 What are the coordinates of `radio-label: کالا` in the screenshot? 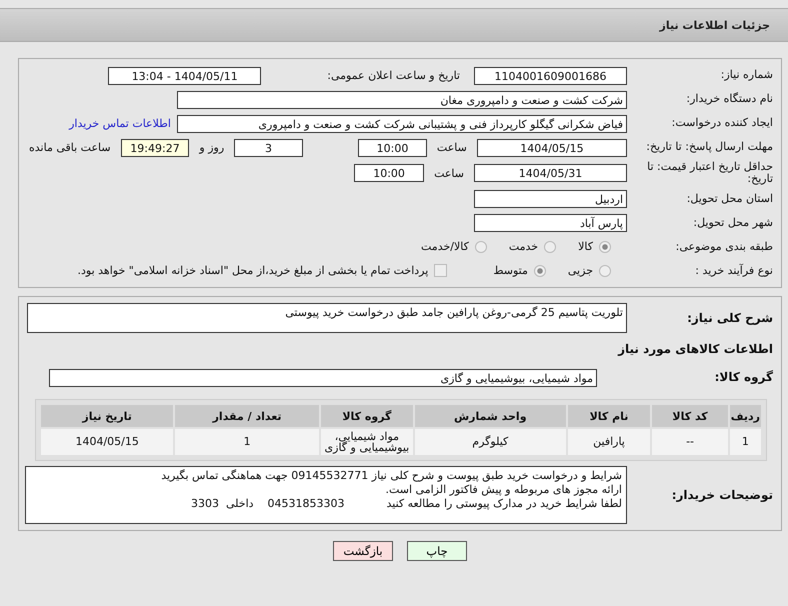 It's located at (585, 247).